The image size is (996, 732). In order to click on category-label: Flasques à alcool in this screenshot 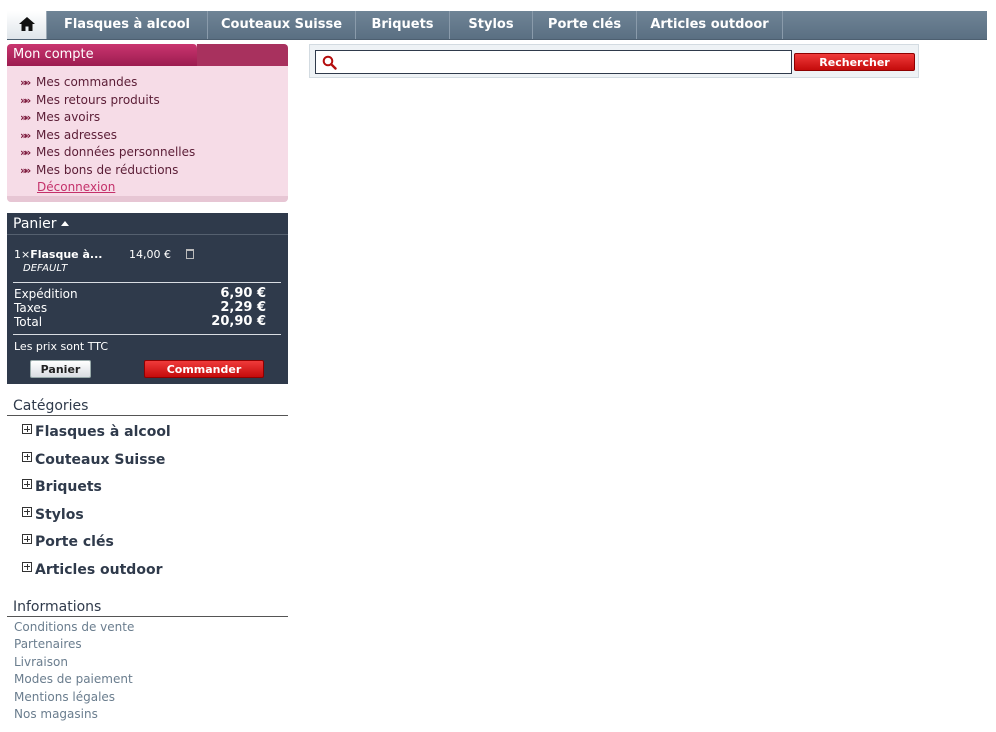, I will do `click(103, 432)`.